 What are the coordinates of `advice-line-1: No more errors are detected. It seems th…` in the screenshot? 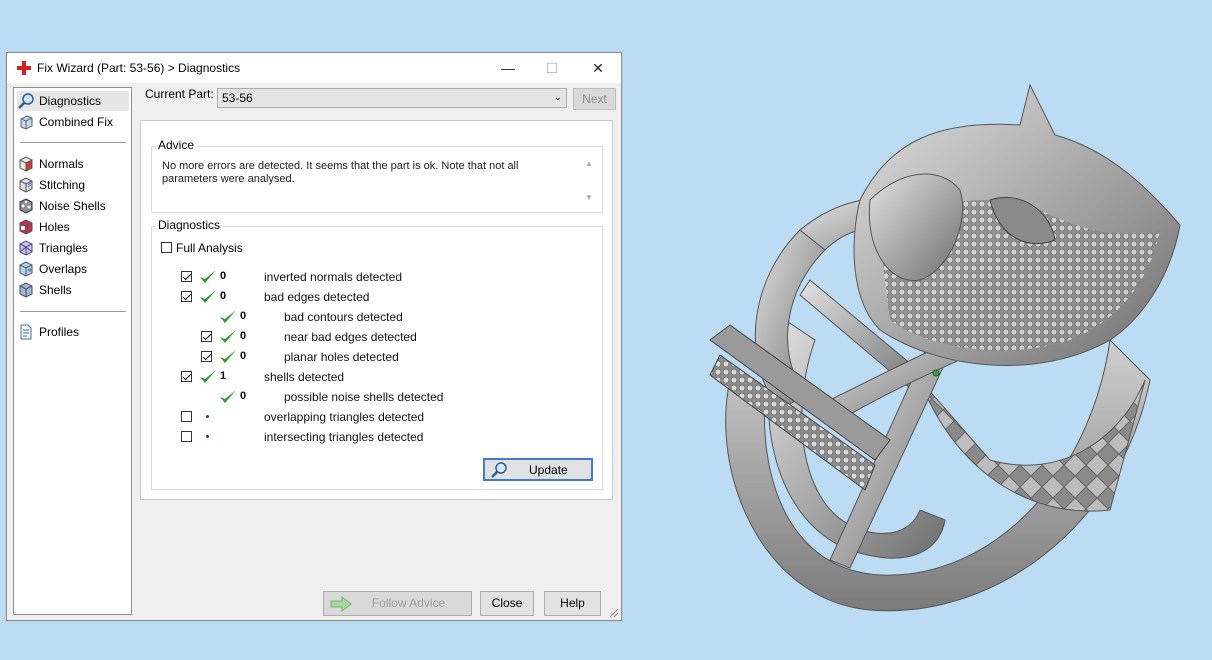 It's located at (340, 166).